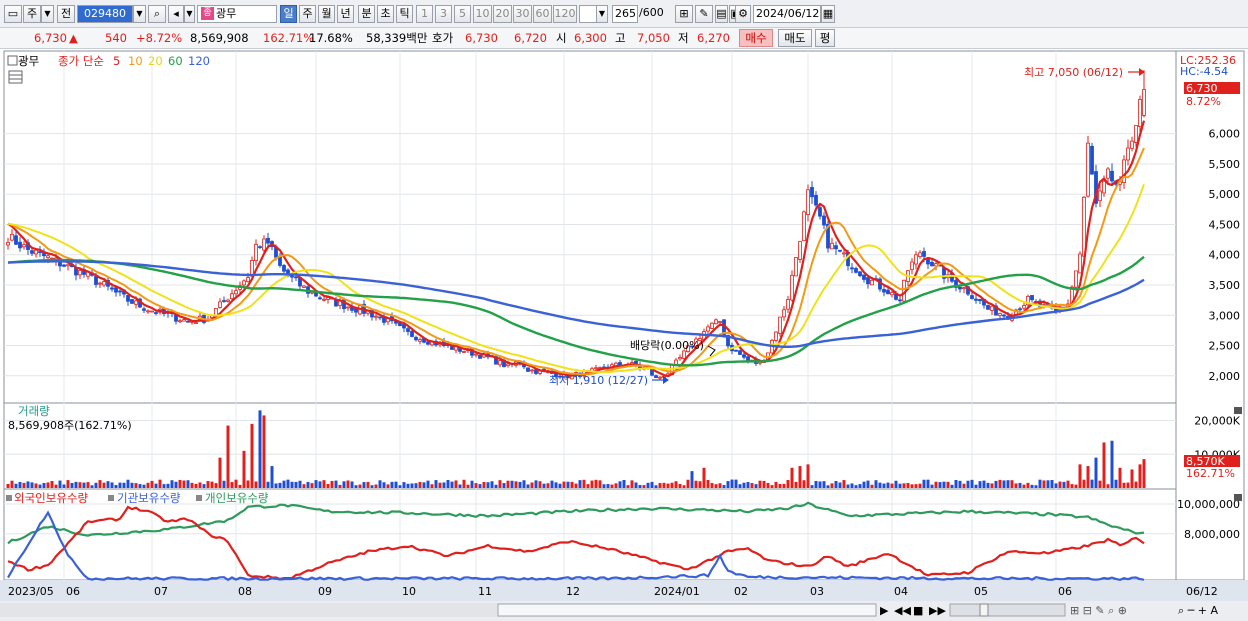  Describe the element at coordinates (189, 14) in the screenshot. I see `speaker-dropdown-icon: ▼` at that location.